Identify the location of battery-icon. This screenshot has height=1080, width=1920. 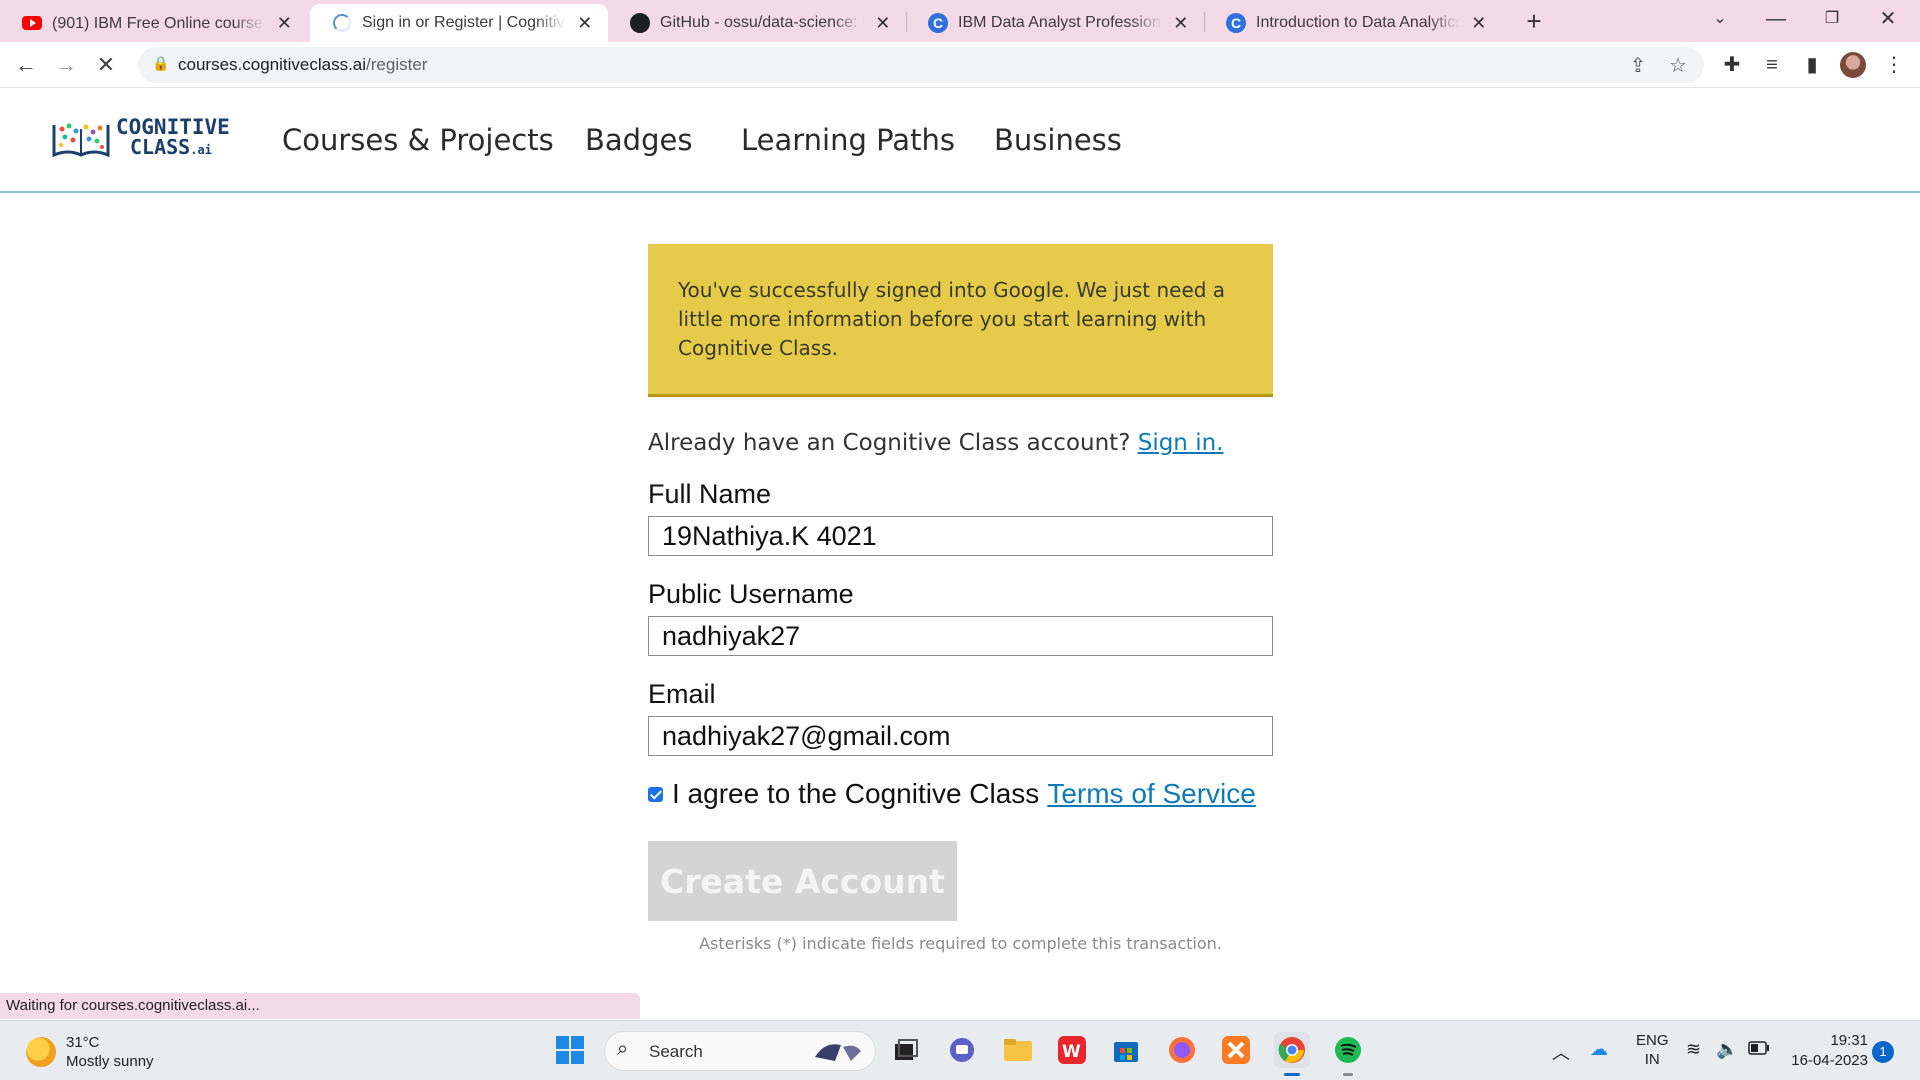
(1759, 1050).